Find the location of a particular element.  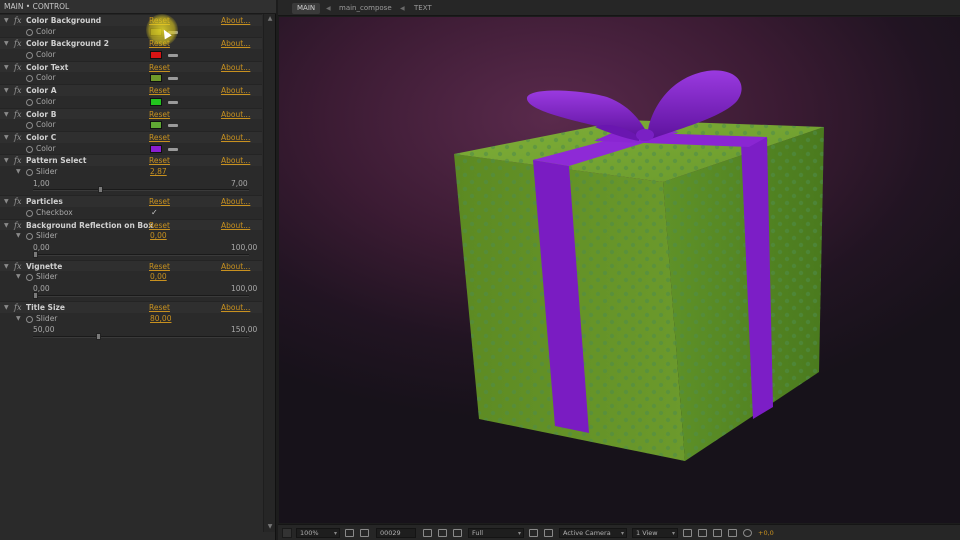

flowchart-icon is located at coordinates (732, 533).